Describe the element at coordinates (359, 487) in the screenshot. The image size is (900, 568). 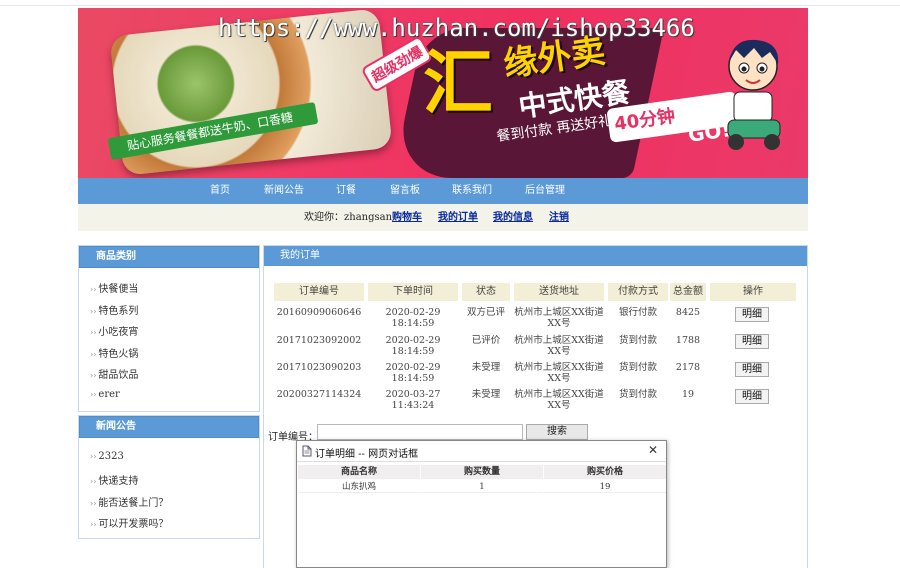
I see `dialog-item-name: 山东扒鸡` at that location.